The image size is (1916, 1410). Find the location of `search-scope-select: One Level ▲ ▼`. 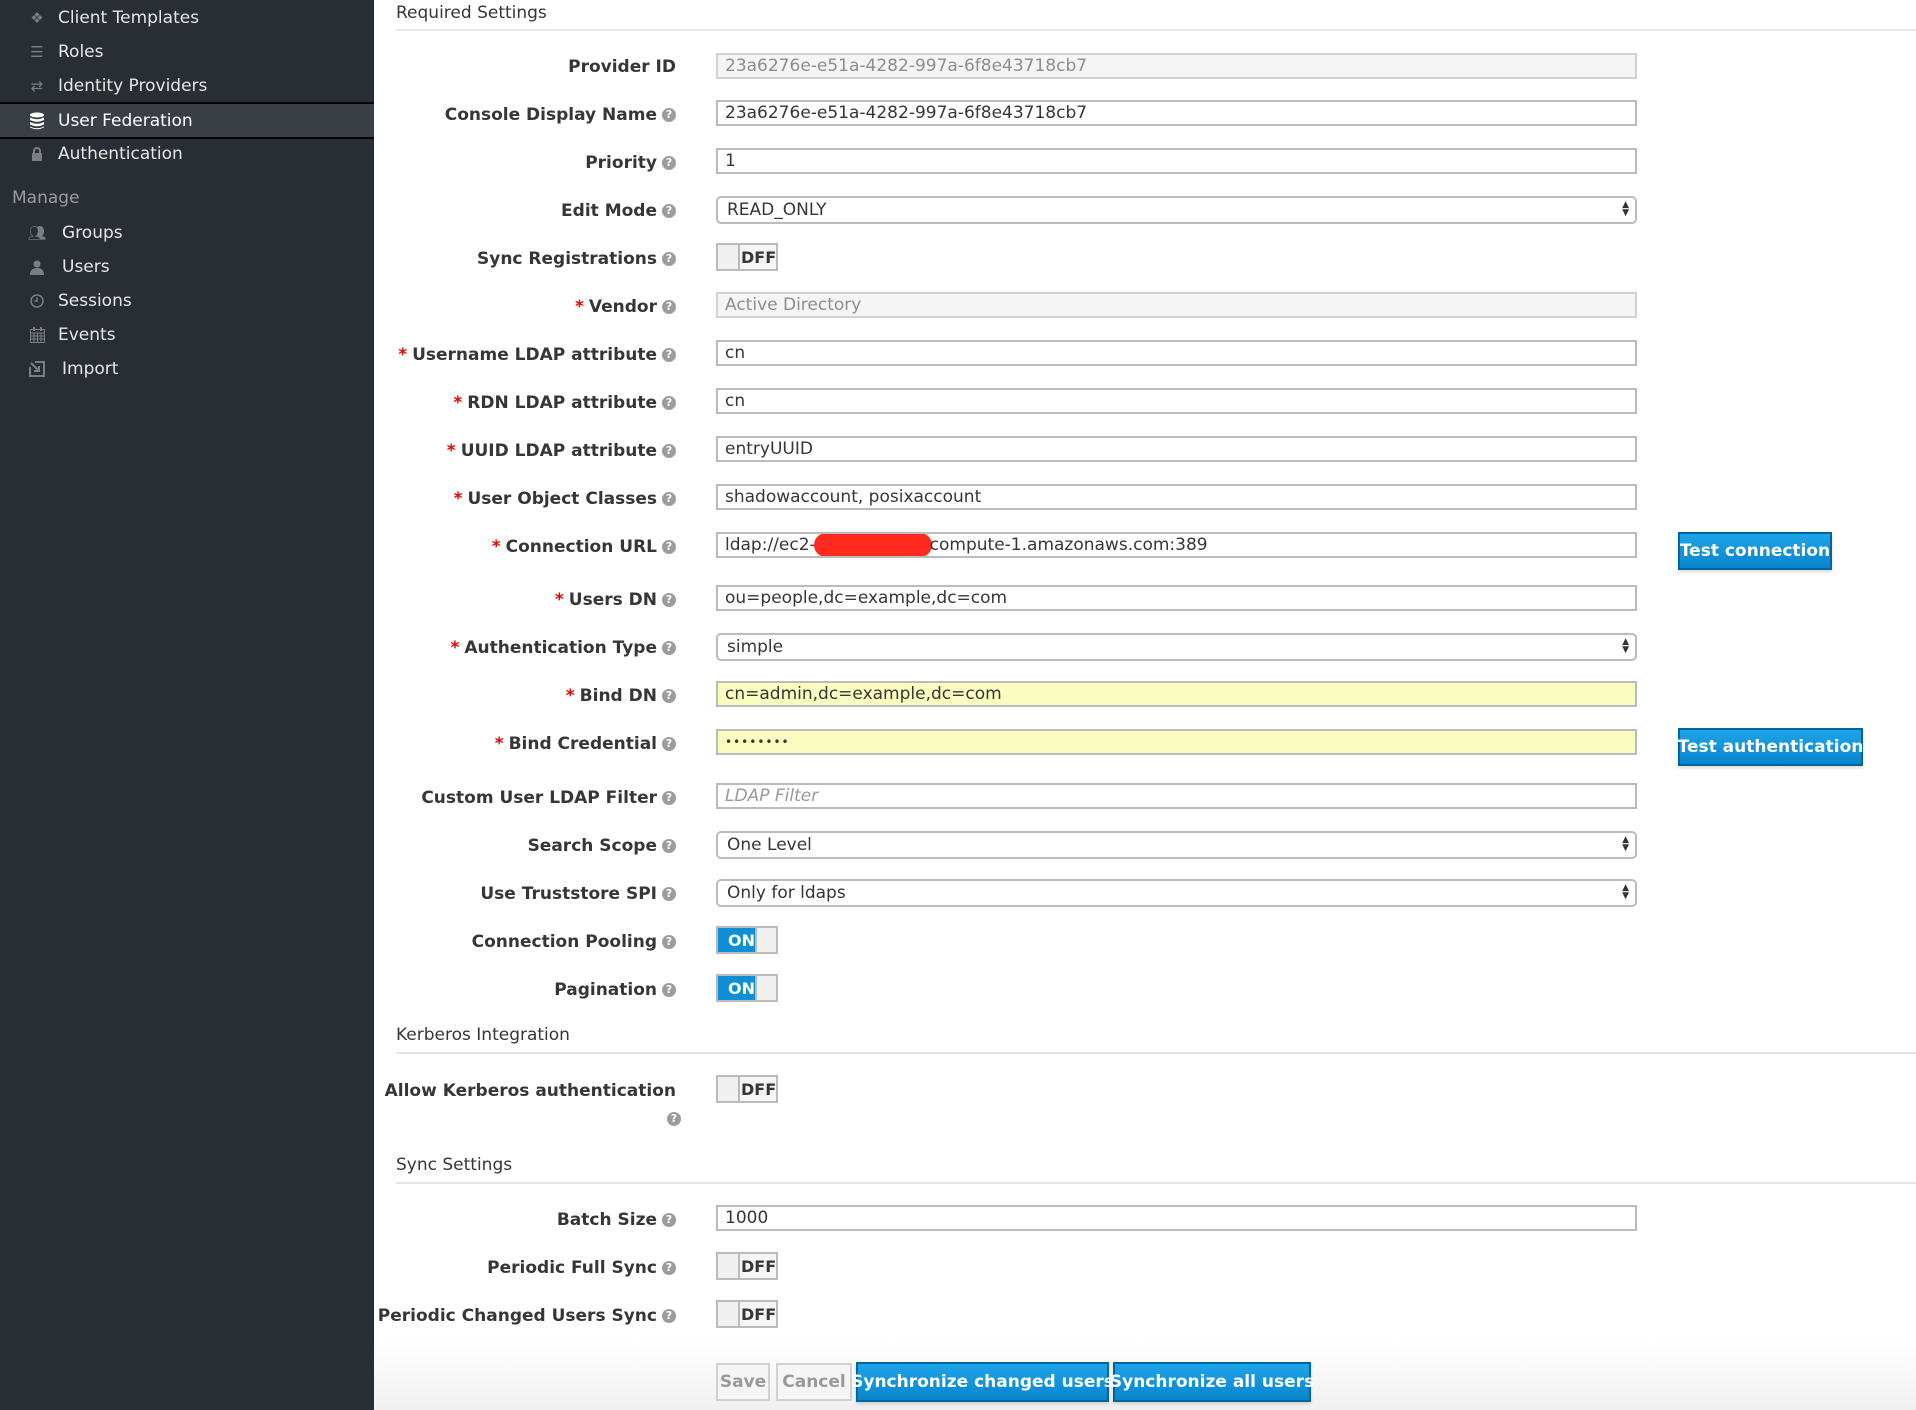

search-scope-select: One Level ▲ ▼ is located at coordinates (1176, 845).